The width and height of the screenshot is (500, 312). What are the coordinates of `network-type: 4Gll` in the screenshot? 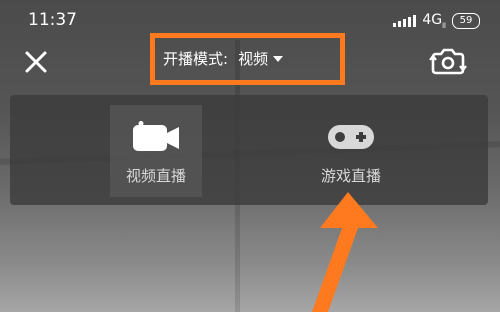 It's located at (434, 21).